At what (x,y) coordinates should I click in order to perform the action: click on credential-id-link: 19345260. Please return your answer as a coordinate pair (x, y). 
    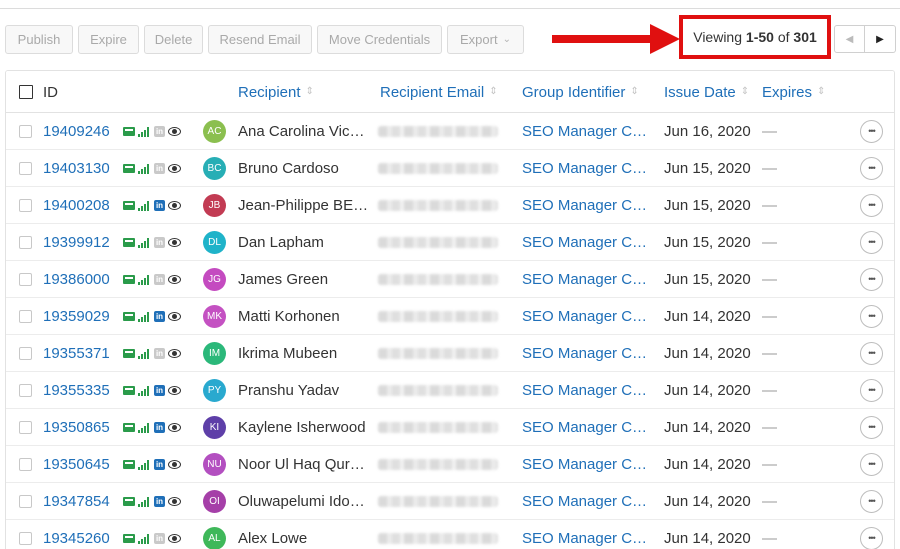
    Looking at the image, I should click on (76, 534).